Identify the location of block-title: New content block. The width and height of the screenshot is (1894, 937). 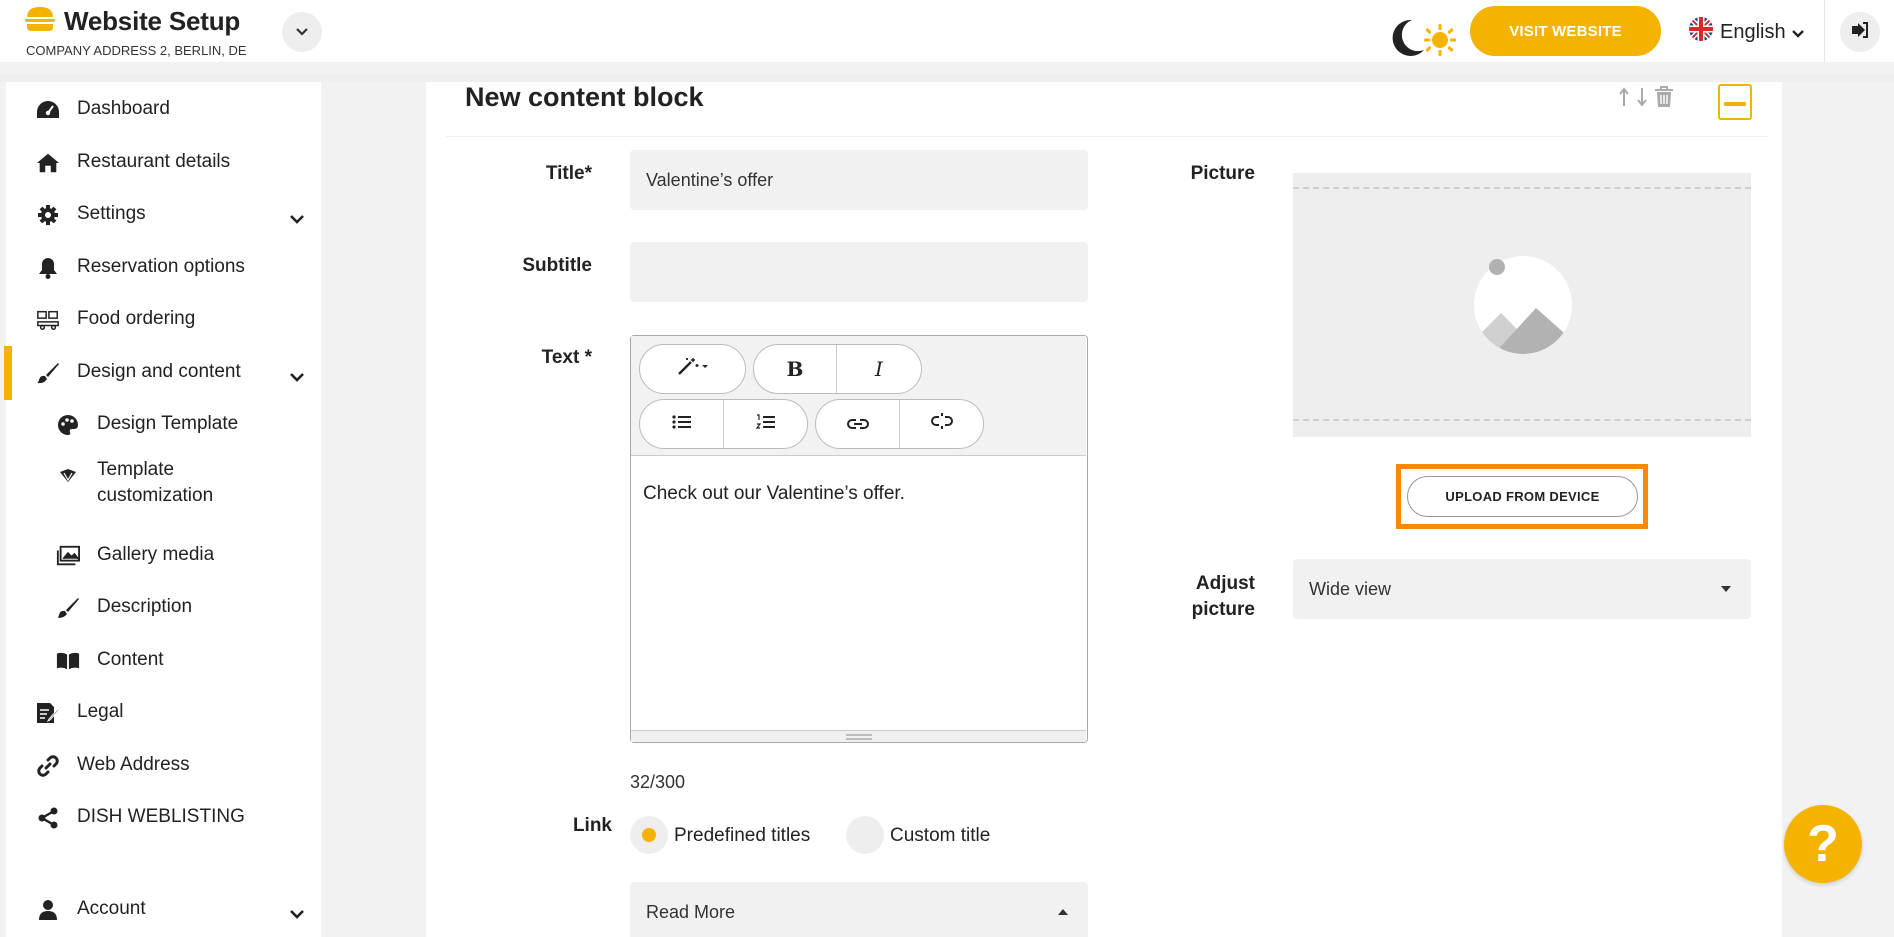
(584, 97).